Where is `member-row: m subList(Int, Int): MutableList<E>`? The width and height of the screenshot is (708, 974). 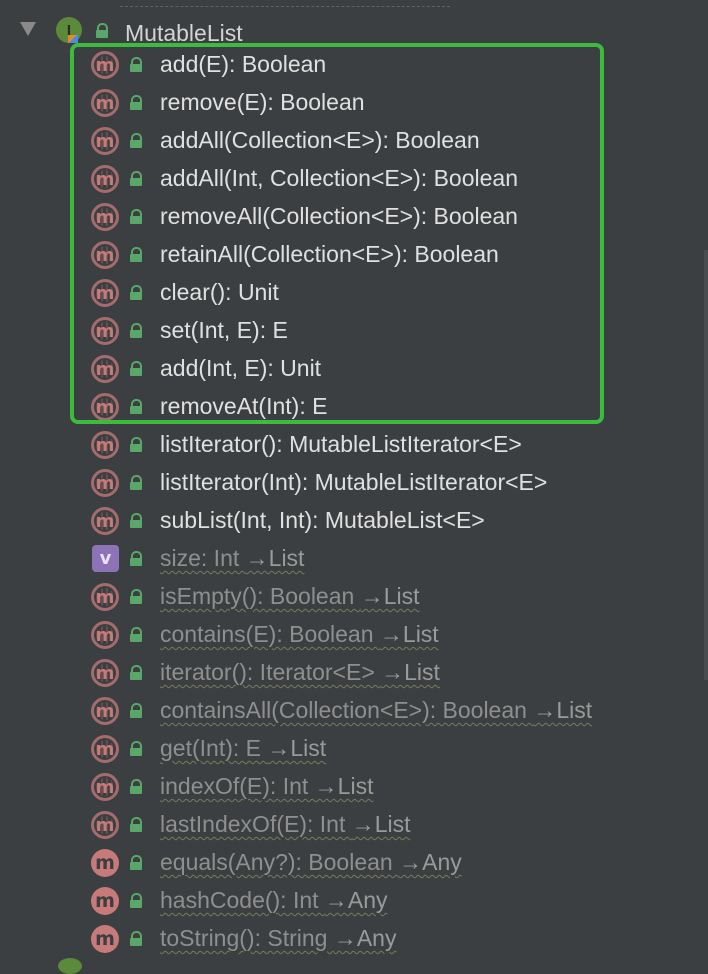
member-row: m subList(Int, Int): MutableList<E> is located at coordinates (354, 521).